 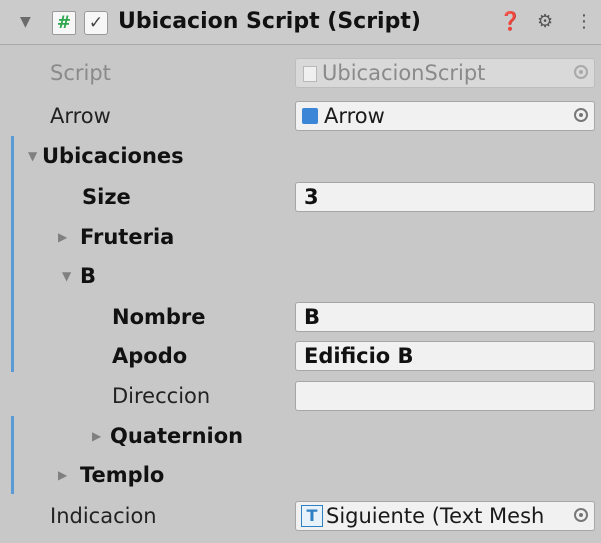 What do you see at coordinates (106, 197) in the screenshot?
I see `size-label: Size` at bounding box center [106, 197].